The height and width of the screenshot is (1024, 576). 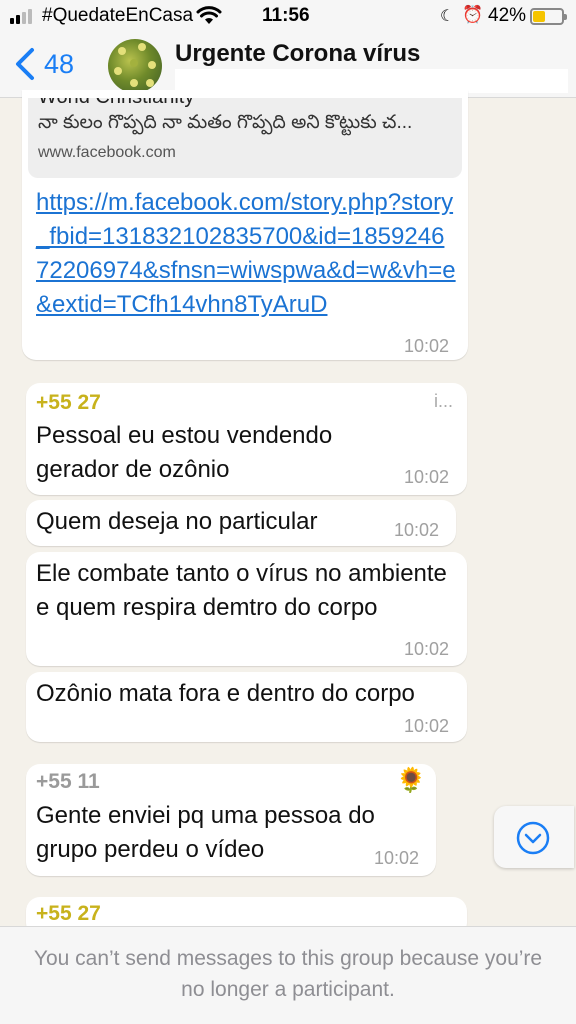 What do you see at coordinates (548, 16) in the screenshot?
I see `battery-icon` at bounding box center [548, 16].